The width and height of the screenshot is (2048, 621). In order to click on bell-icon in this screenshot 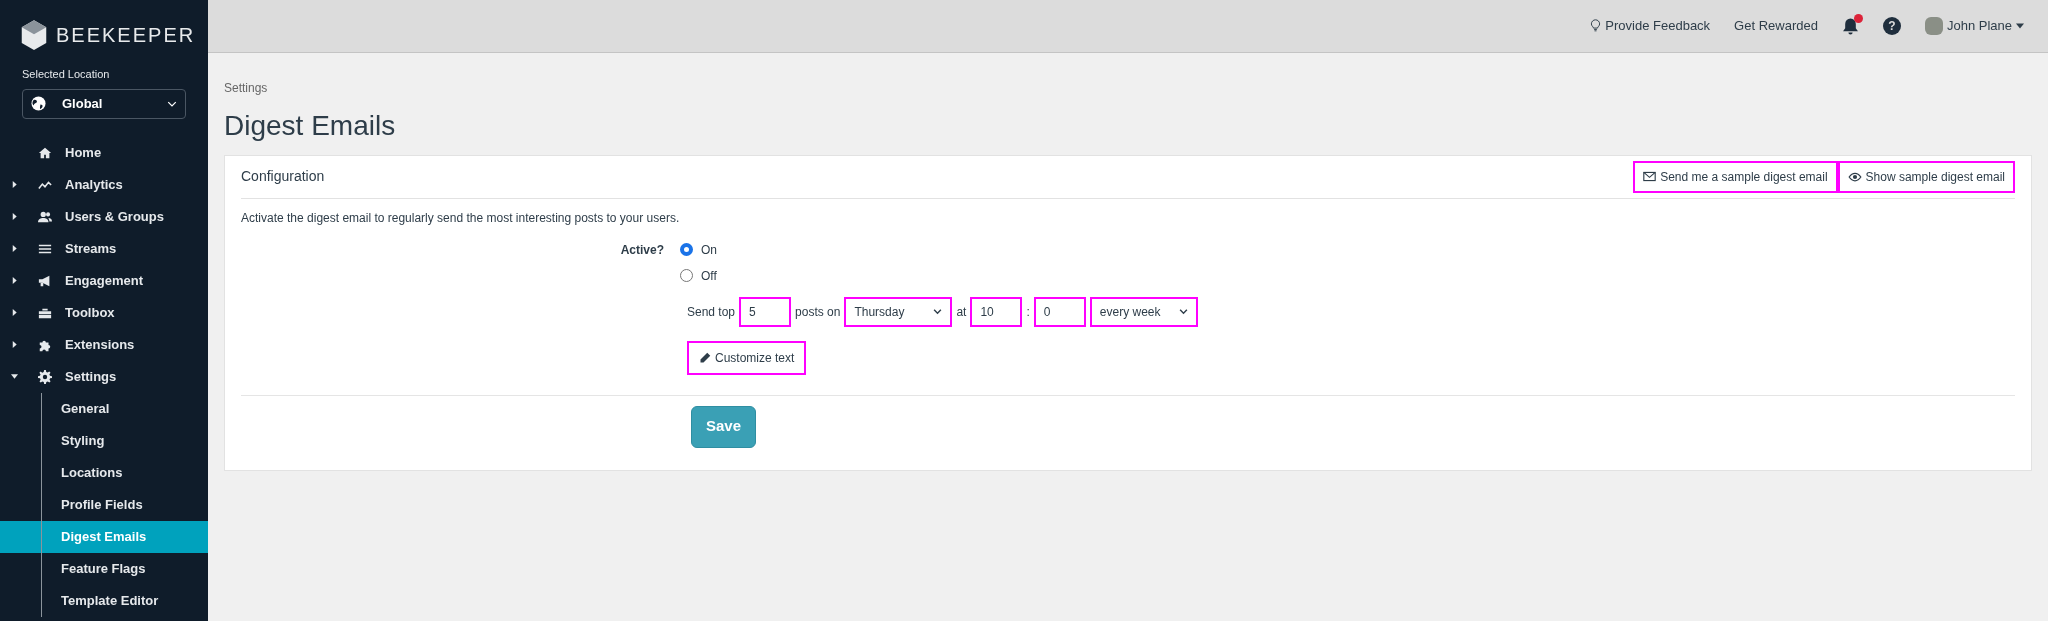, I will do `click(1850, 26)`.